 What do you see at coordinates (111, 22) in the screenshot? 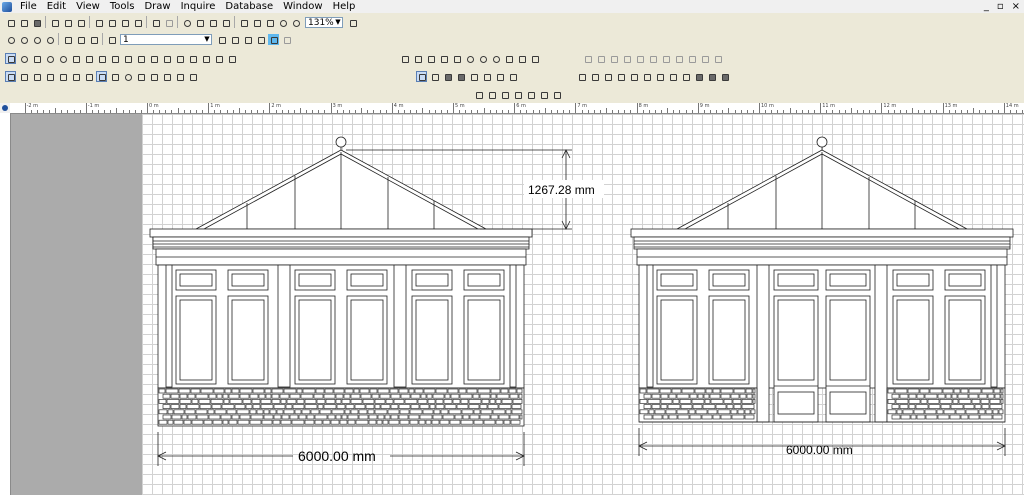
I see `copy-icon` at bounding box center [111, 22].